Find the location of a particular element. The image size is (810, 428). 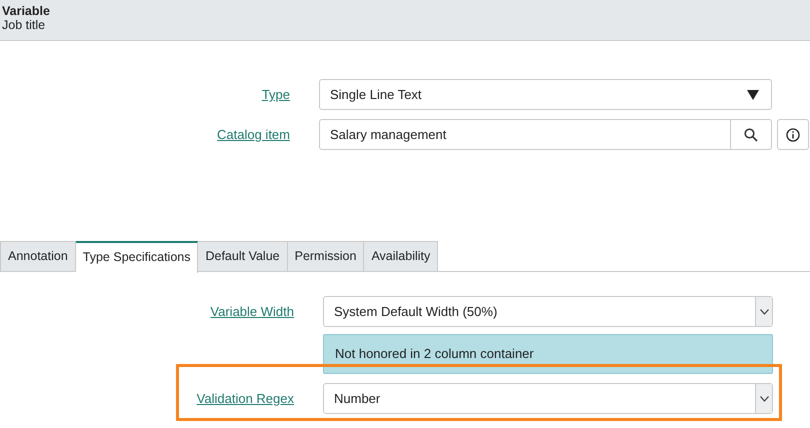

choice-select: Number is located at coordinates (548, 398).